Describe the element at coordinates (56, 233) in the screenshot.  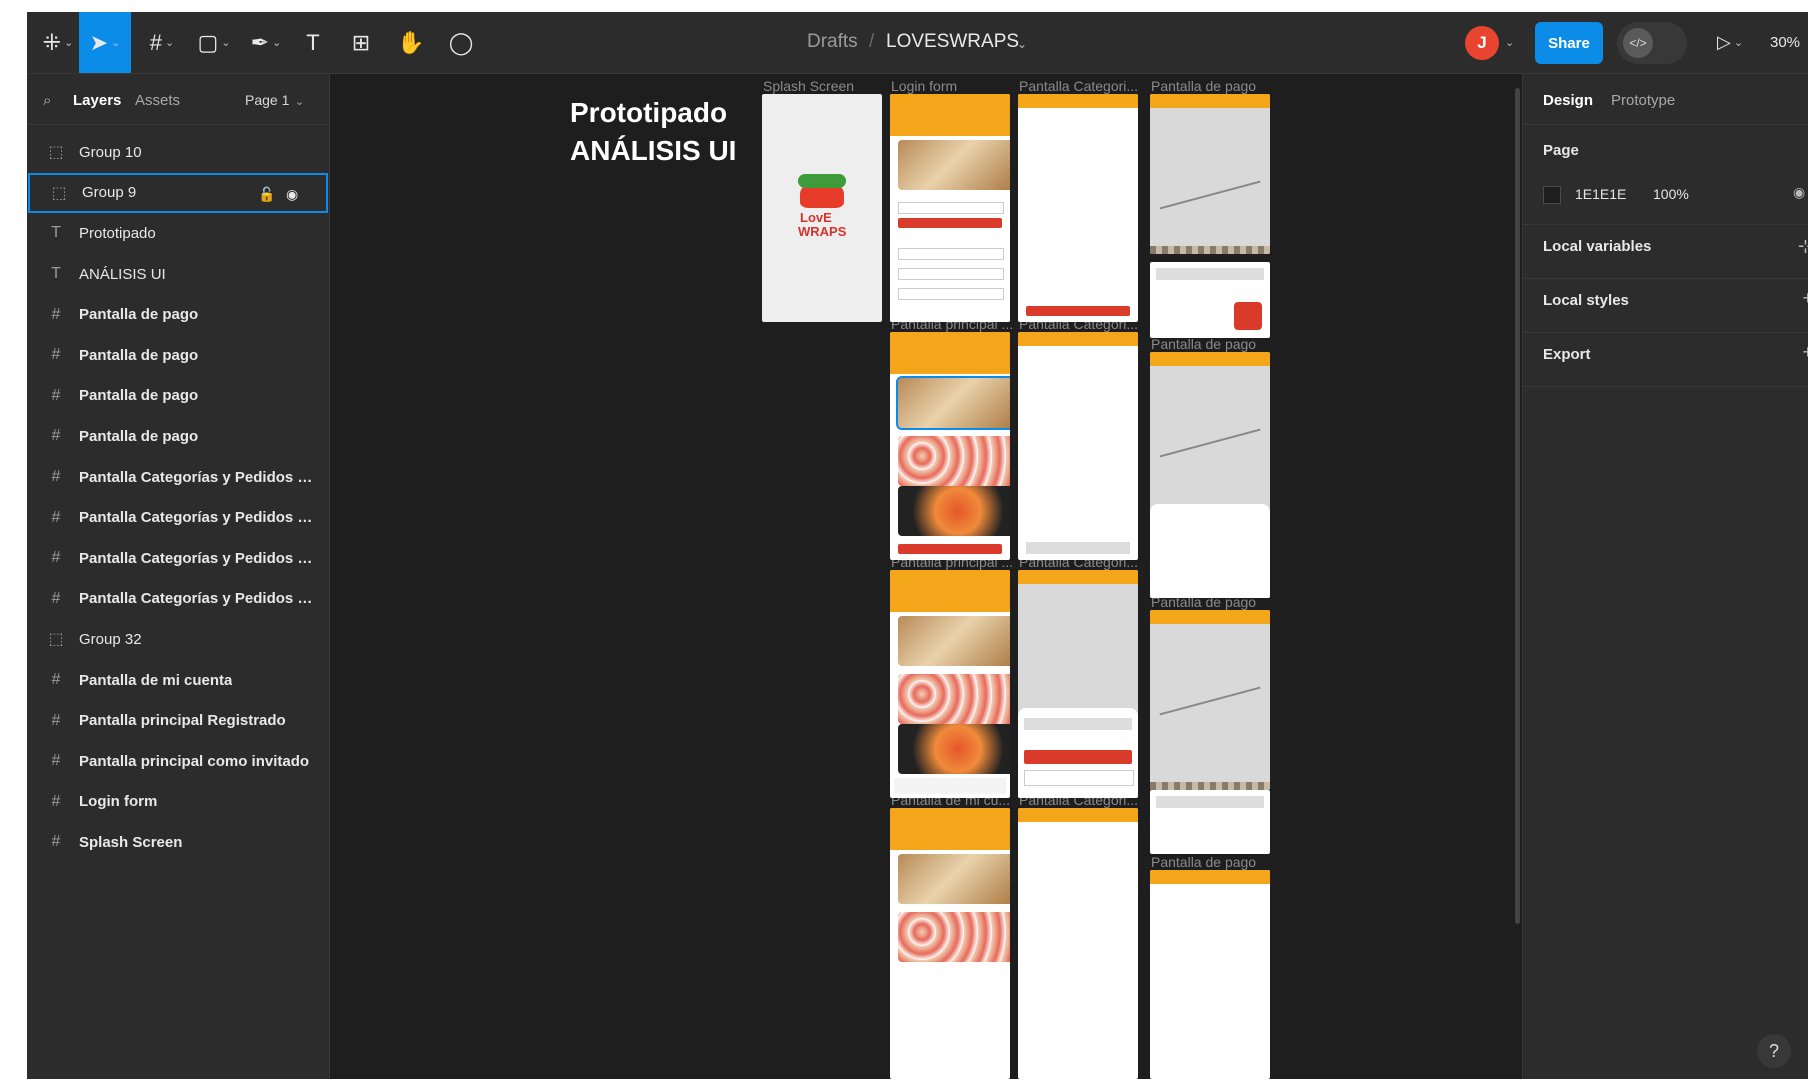
I see `text-icon: T` at that location.